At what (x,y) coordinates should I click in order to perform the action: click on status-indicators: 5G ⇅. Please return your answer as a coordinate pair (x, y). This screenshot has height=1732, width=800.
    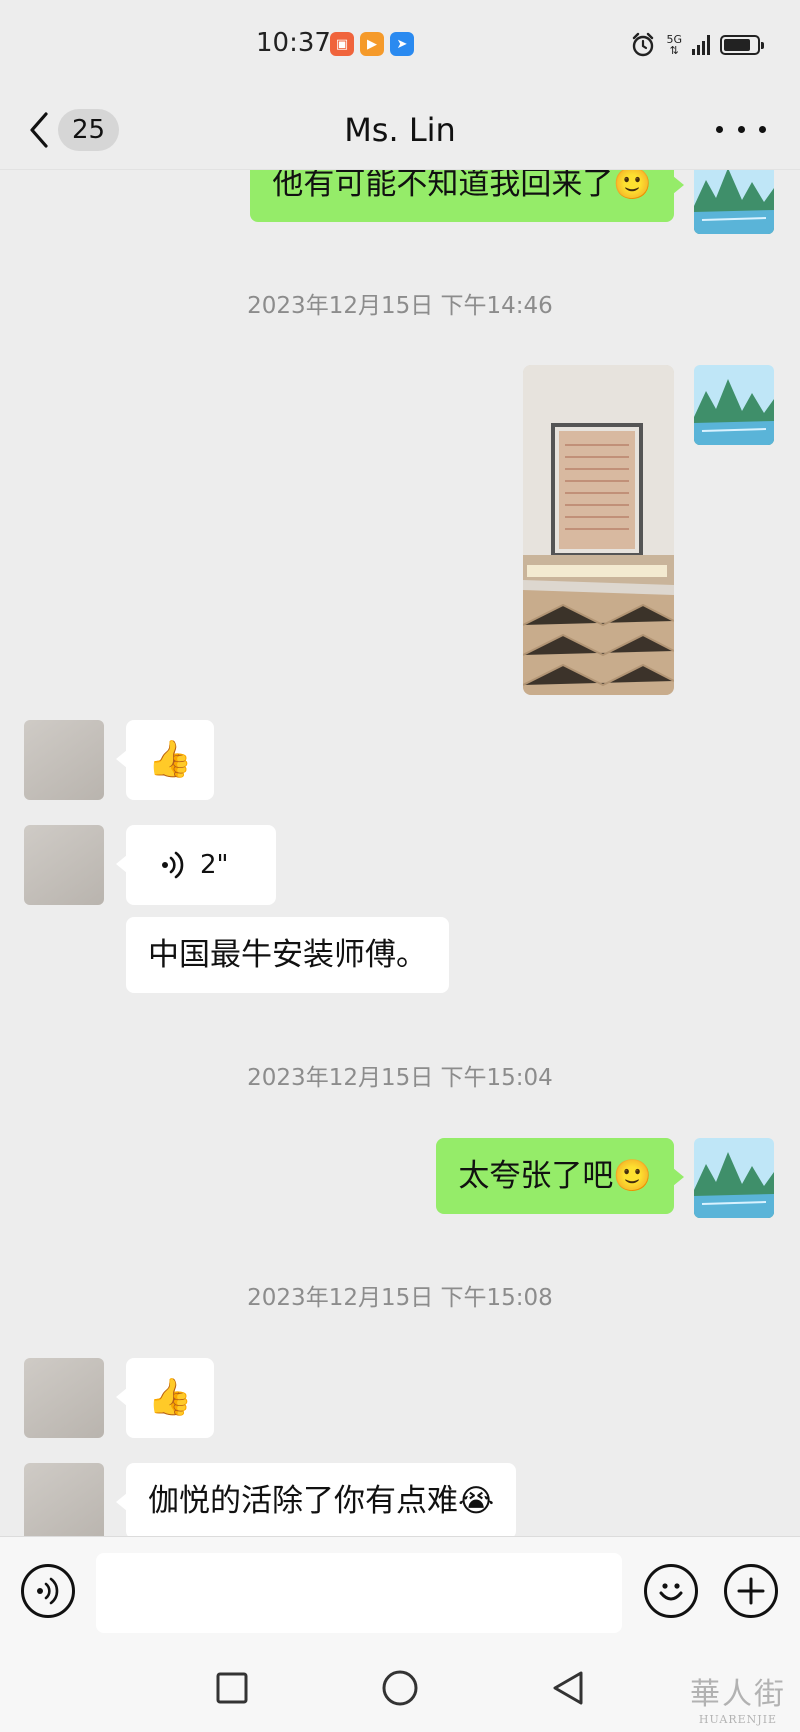
    Looking at the image, I should click on (697, 45).